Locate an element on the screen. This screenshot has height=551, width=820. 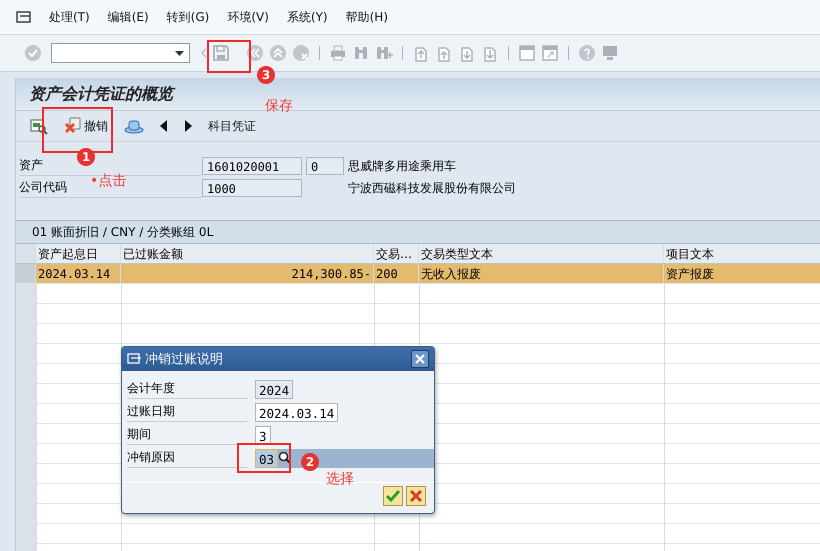
close-icon is located at coordinates (420, 359).